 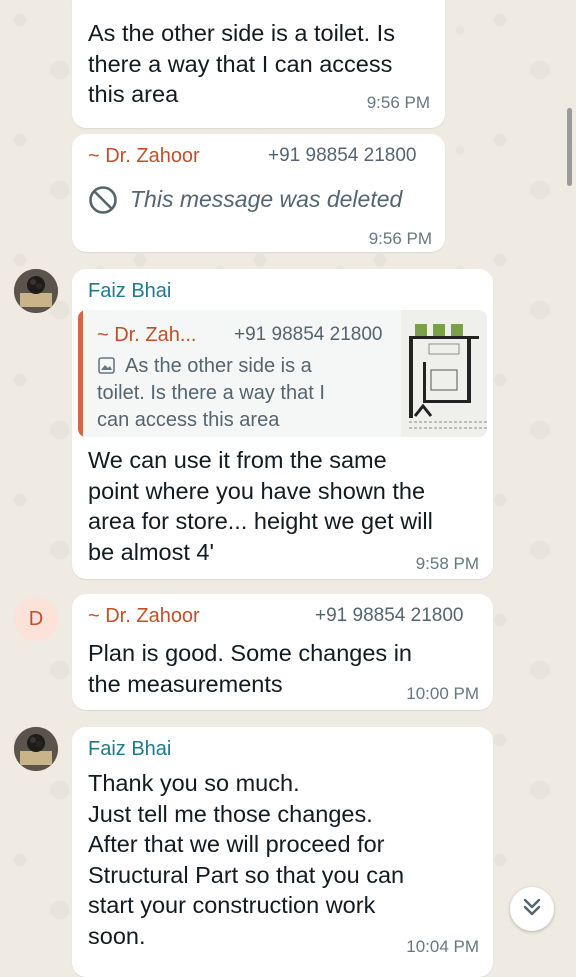 What do you see at coordinates (447, 563) in the screenshot?
I see `message-time: 9:58 PM` at bounding box center [447, 563].